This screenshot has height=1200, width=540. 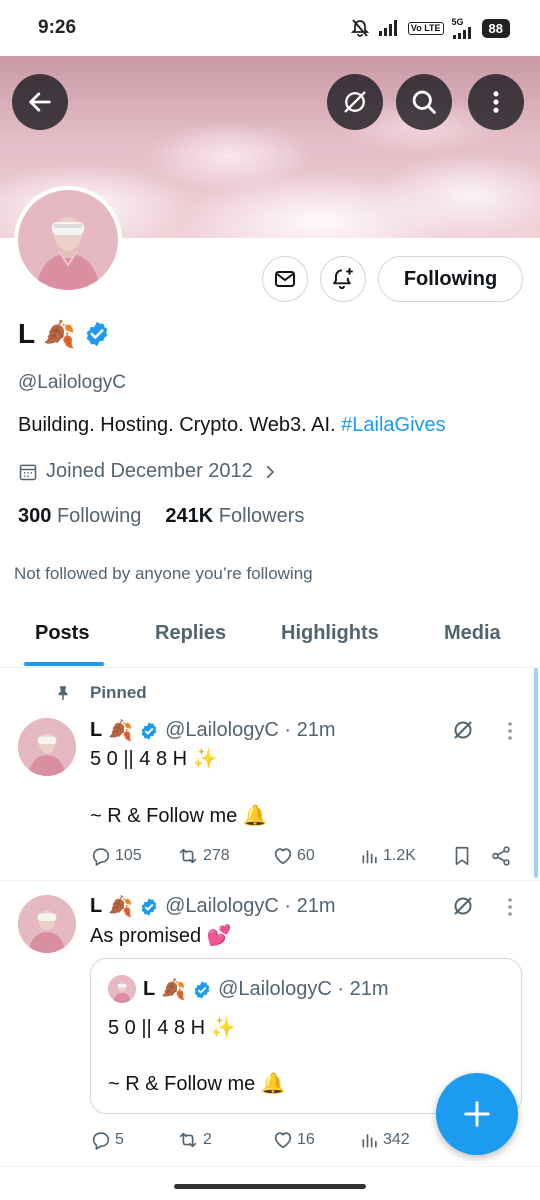 I want to click on share-button, so click(x=501, y=856).